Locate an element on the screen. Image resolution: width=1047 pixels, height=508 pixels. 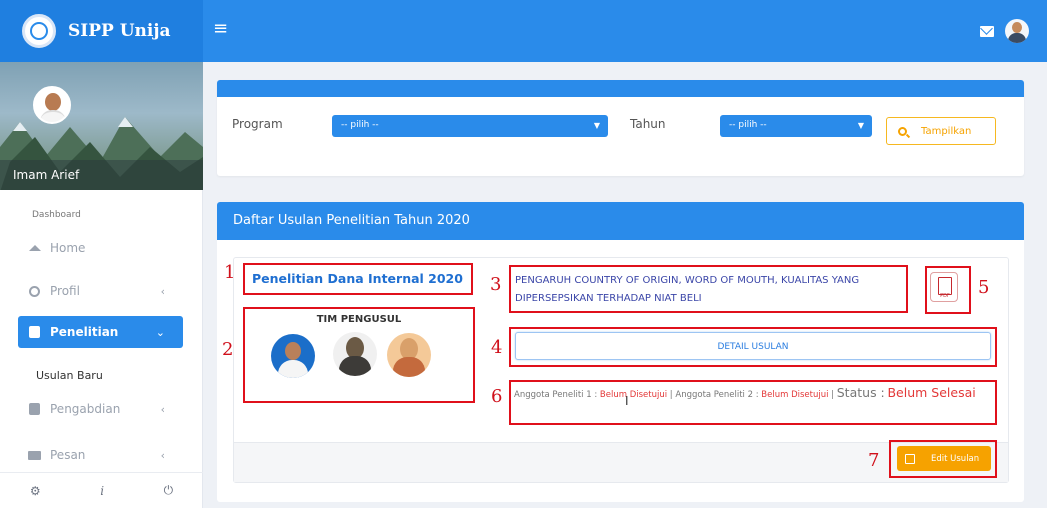
sidebar-item-label: Penelitian is located at coordinates (84, 332).